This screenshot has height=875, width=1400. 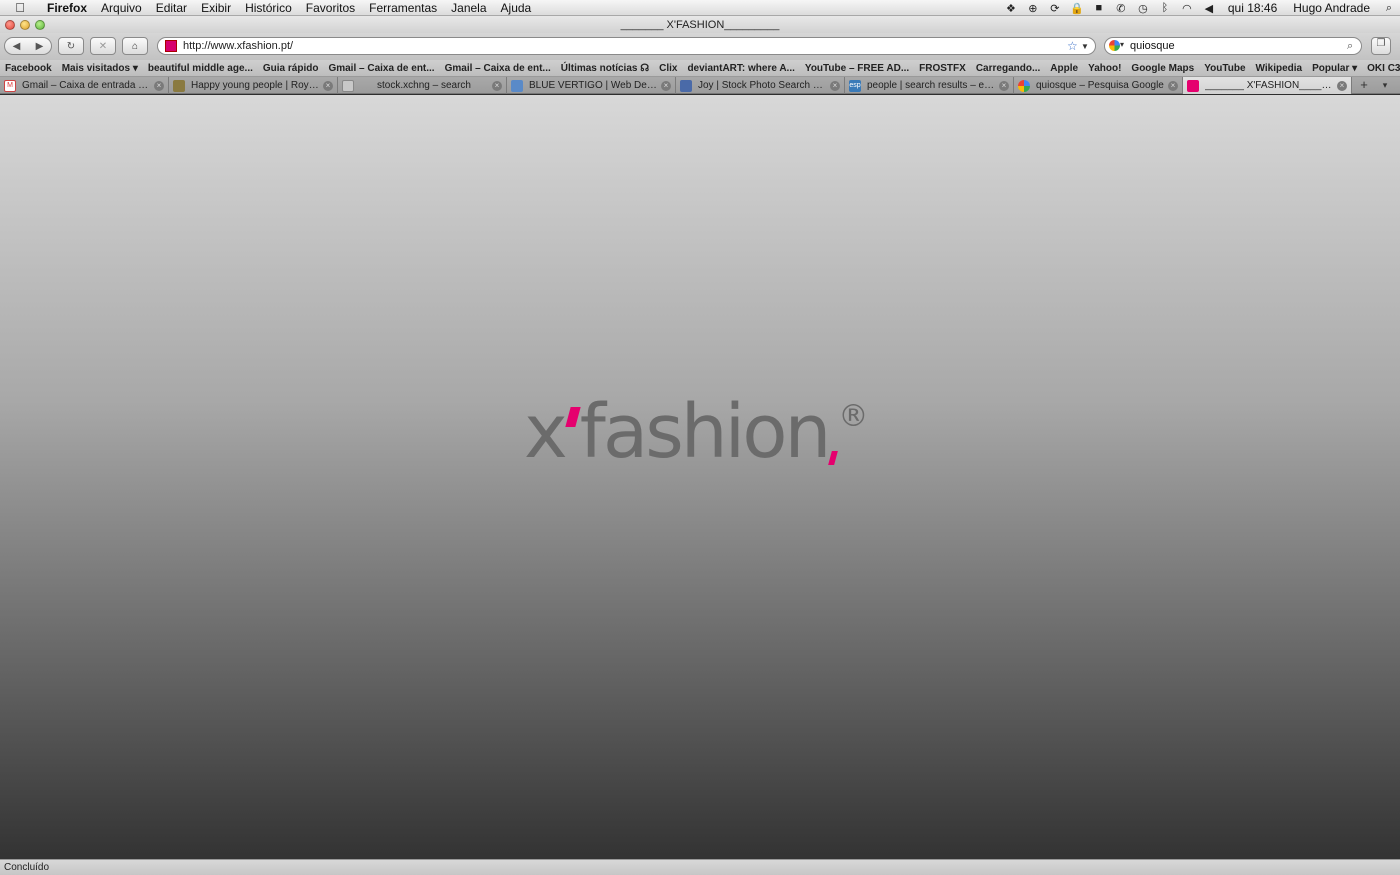 What do you see at coordinates (28, 68) in the screenshot?
I see `bookmark-item: Facebook` at bounding box center [28, 68].